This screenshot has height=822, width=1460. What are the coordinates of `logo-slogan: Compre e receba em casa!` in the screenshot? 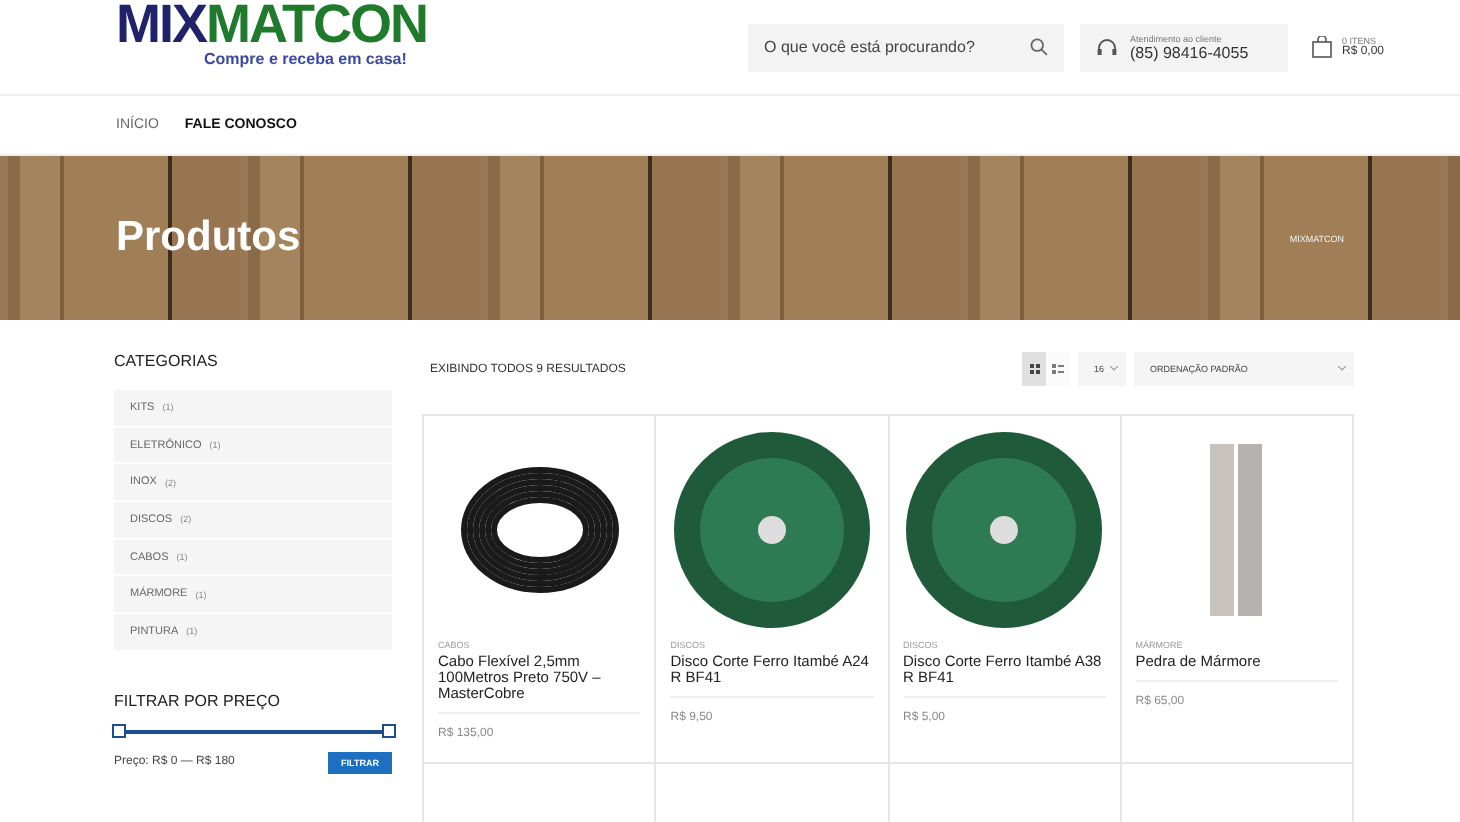 It's located at (305, 59).